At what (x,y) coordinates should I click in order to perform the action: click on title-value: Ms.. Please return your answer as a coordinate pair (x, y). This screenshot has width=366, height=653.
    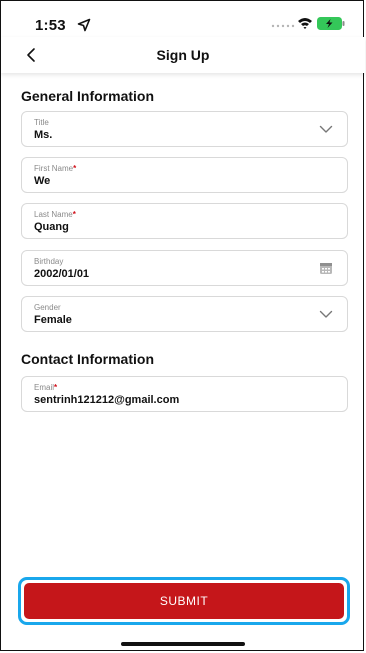
    Looking at the image, I should click on (43, 135).